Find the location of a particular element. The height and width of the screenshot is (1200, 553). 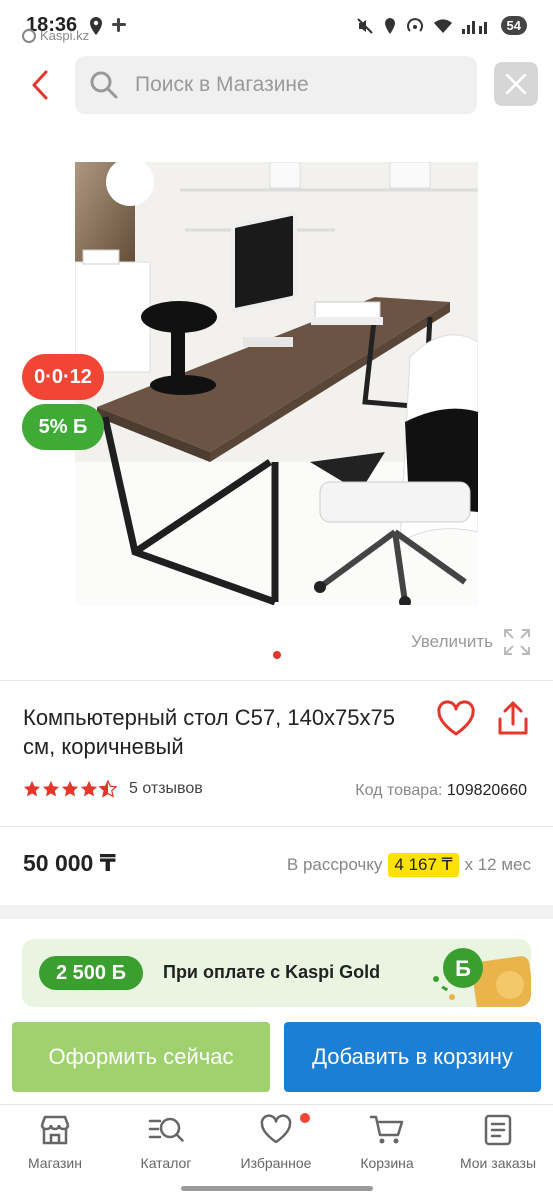

rating-row: 5 отзывов is located at coordinates (113, 789).